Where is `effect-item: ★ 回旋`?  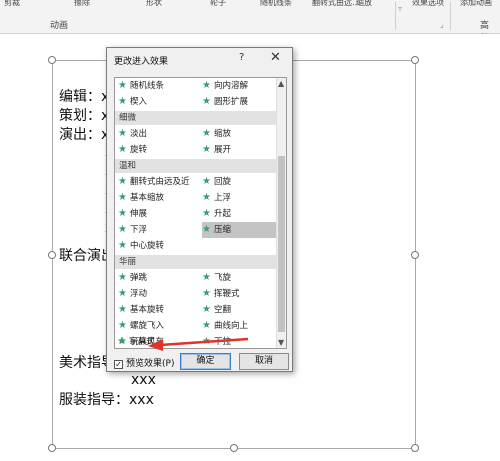
effect-item: ★ 回旋 is located at coordinates (240, 182).